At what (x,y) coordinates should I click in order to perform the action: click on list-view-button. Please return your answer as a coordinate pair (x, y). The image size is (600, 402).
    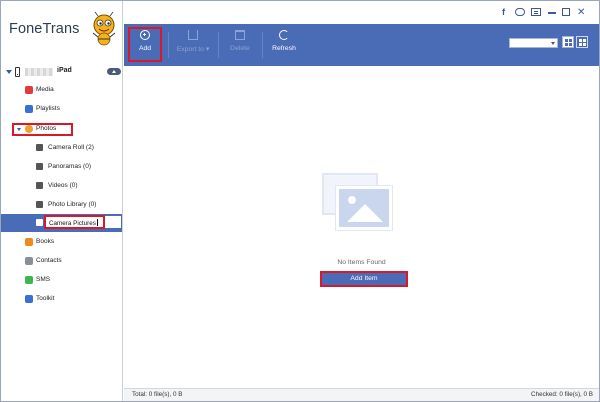
    Looking at the image, I should click on (582, 42).